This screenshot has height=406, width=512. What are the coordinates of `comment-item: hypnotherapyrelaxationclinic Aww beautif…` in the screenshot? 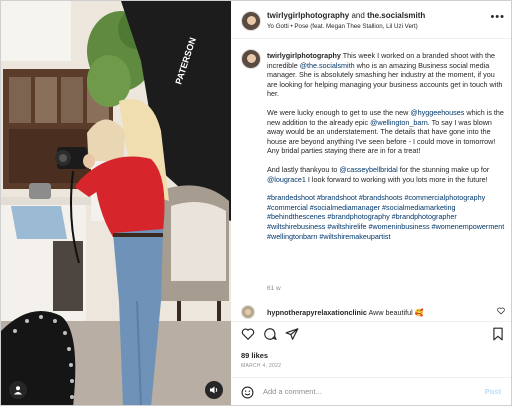 It's located at (374, 312).